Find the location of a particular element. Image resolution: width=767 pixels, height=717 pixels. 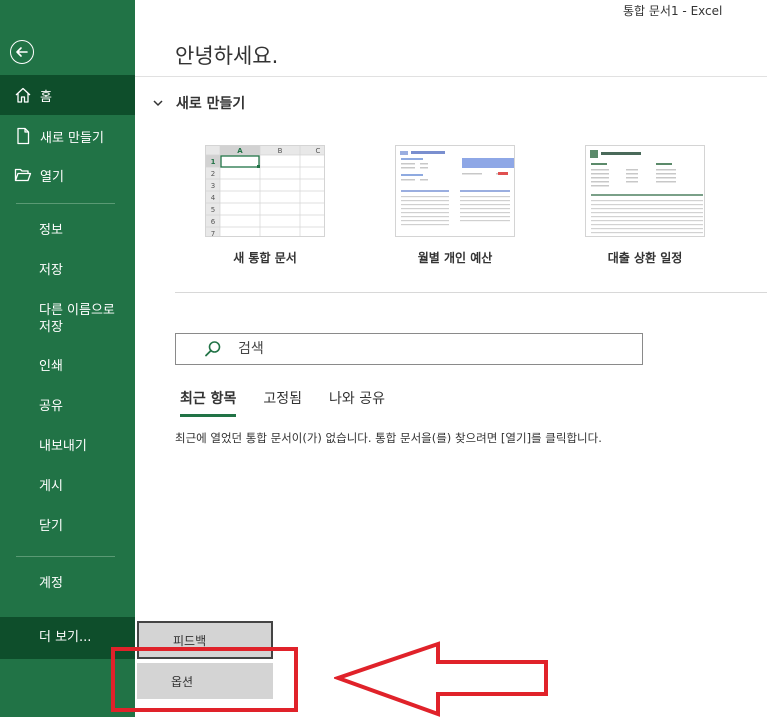

sidebar-item-home: 홈 is located at coordinates (67, 95).